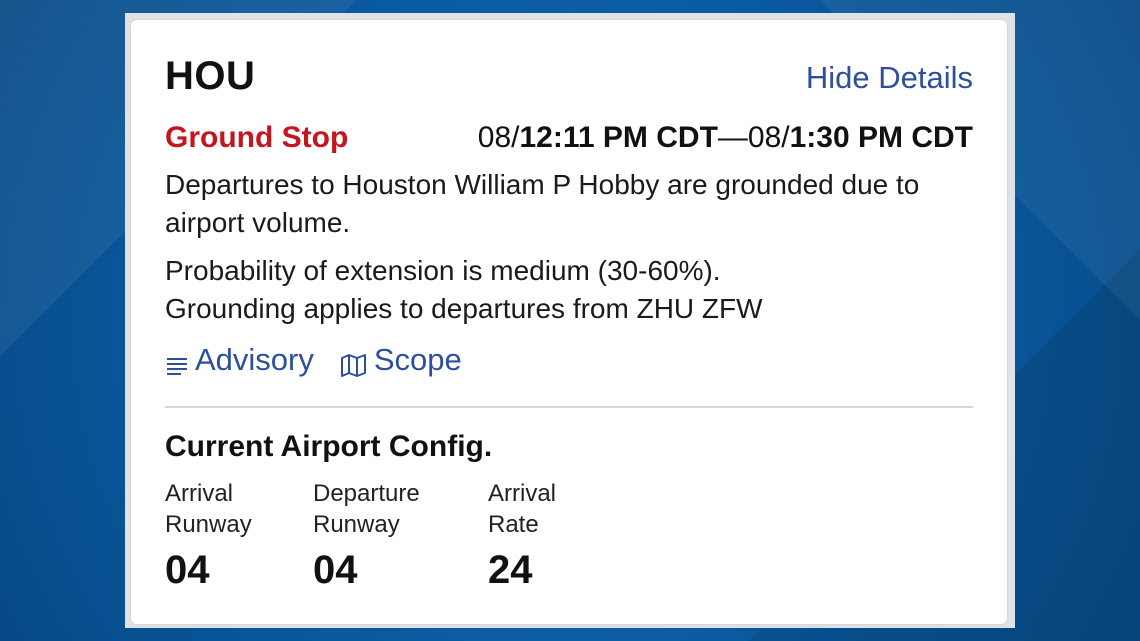 The image size is (1140, 641). Describe the element at coordinates (618, 137) in the screenshot. I see `start-time: 12:11 PM CDT` at that location.